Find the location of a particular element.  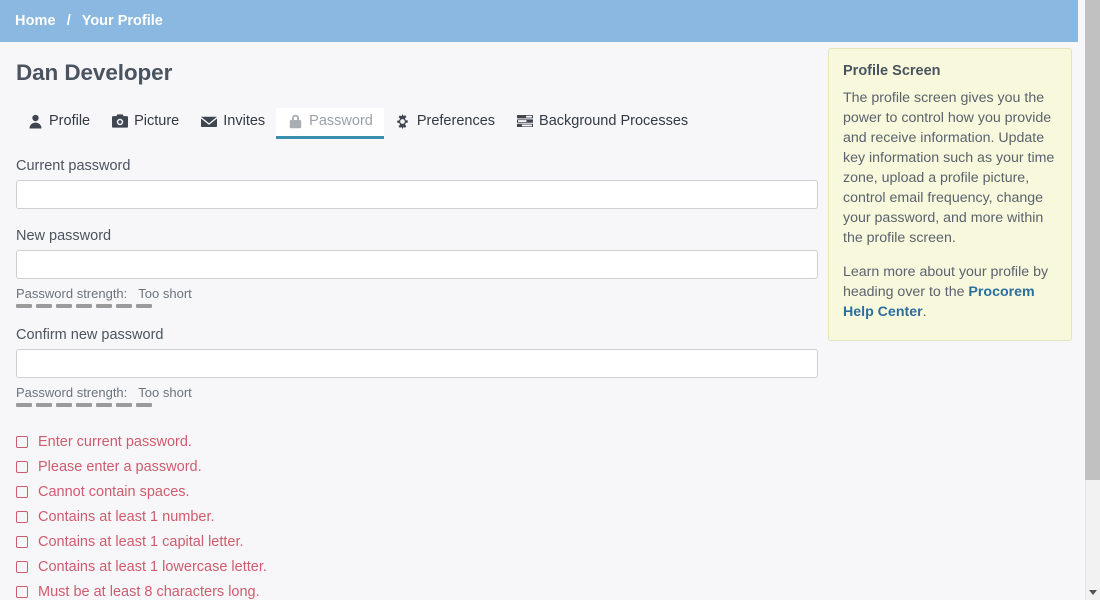

tab-label: Preferences is located at coordinates (456, 121).